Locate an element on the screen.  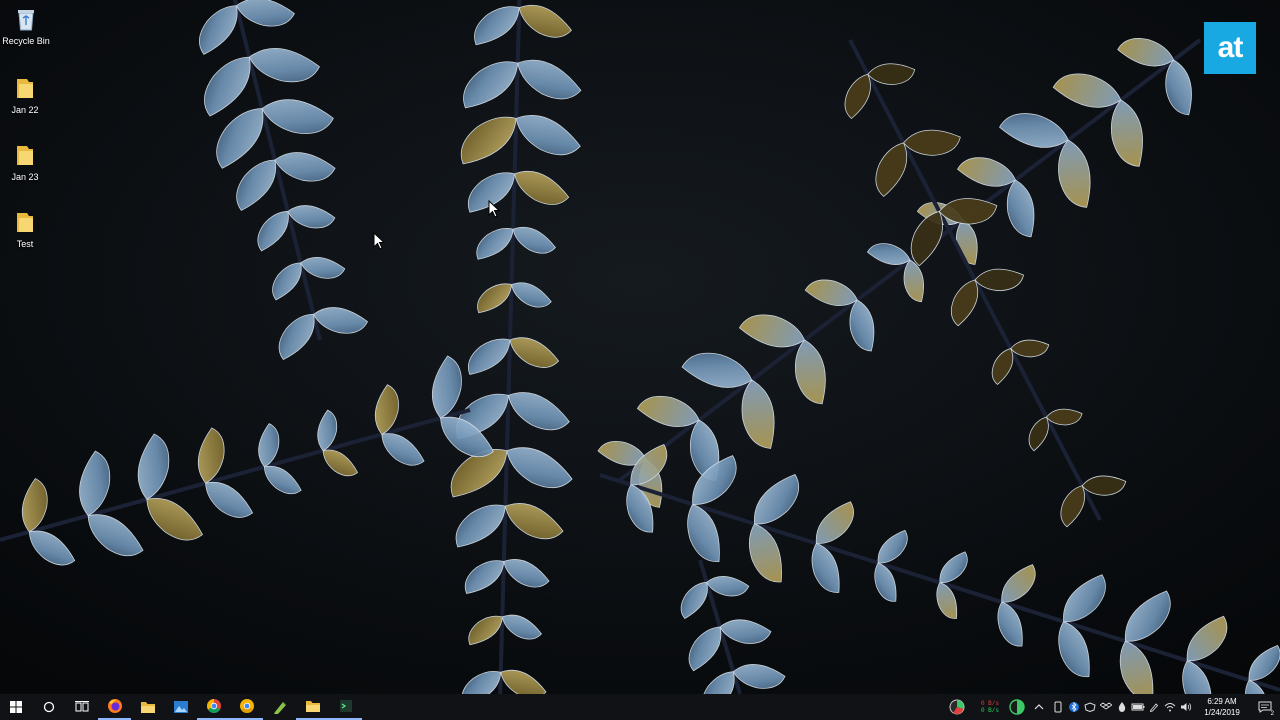
task-view-button is located at coordinates (81, 707).